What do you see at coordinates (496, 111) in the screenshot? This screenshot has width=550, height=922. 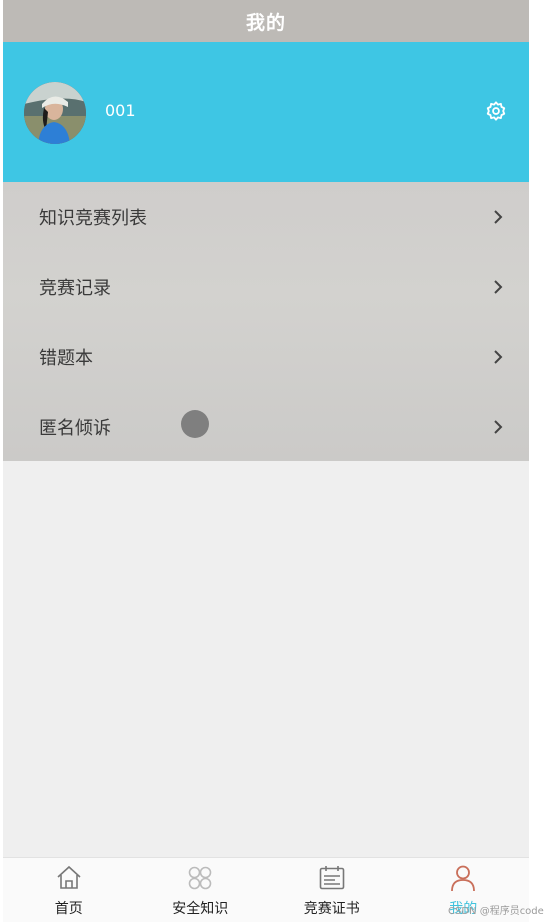 I see `gear-icon` at bounding box center [496, 111].